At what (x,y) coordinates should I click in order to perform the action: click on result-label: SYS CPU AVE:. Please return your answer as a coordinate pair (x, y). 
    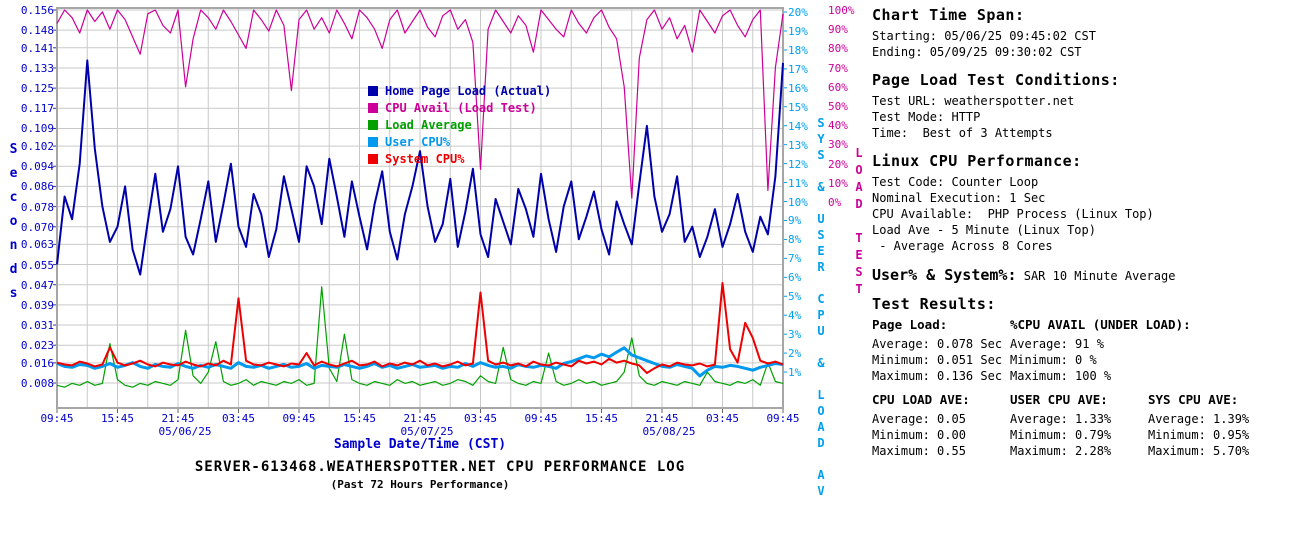
    Looking at the image, I should click on (1193, 399).